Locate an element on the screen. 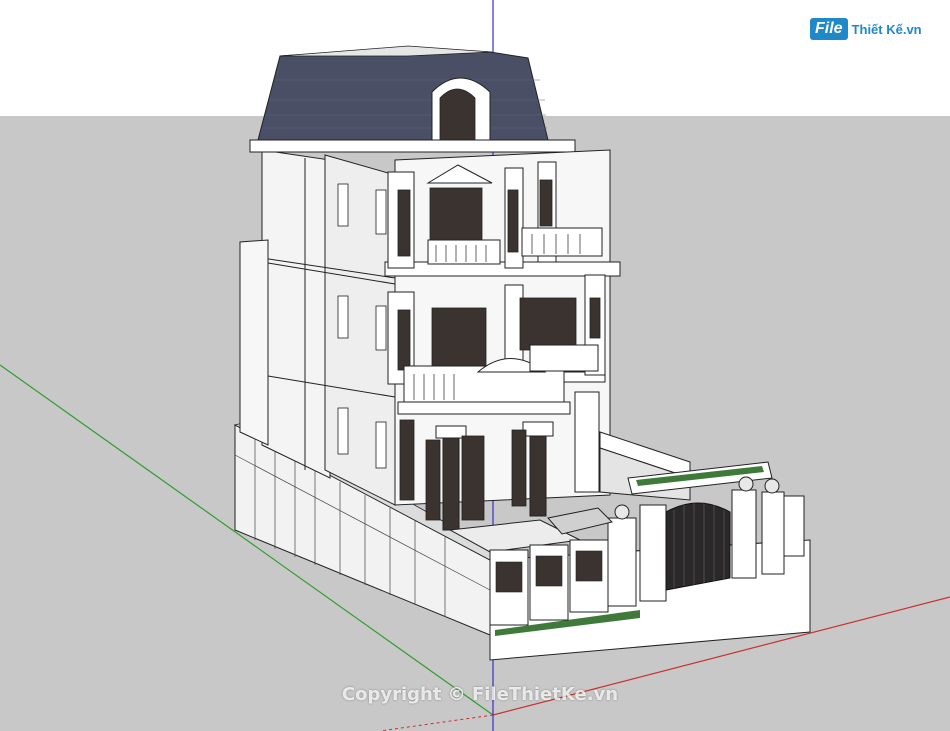  left-bay is located at coordinates (254, 342).